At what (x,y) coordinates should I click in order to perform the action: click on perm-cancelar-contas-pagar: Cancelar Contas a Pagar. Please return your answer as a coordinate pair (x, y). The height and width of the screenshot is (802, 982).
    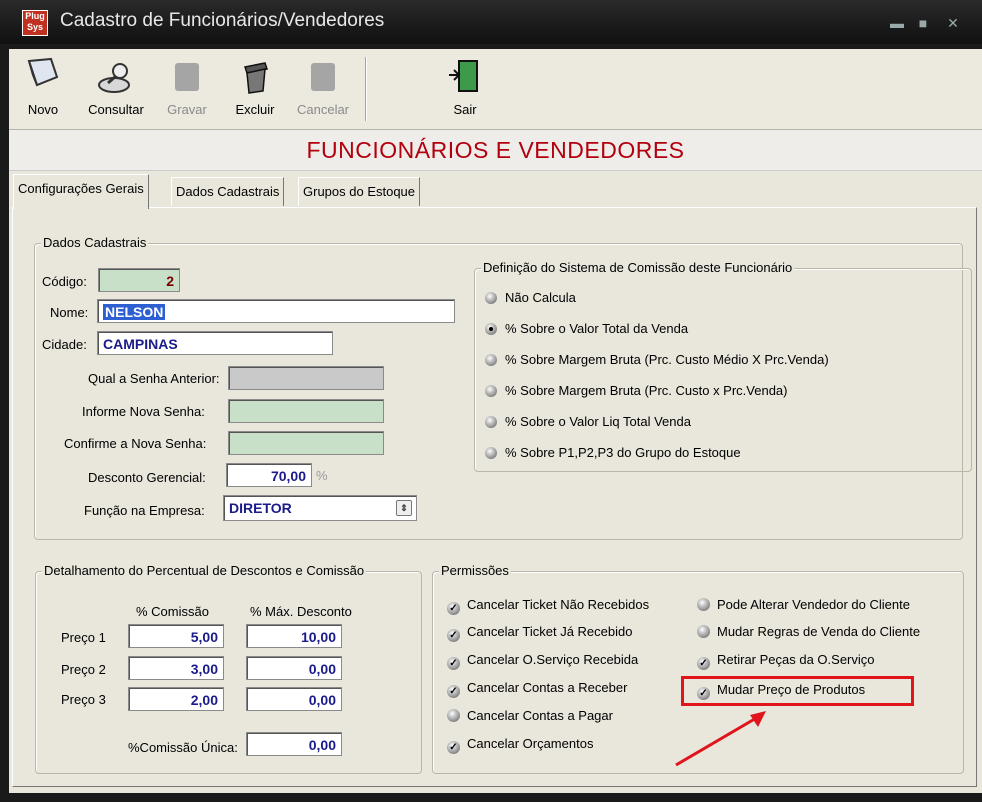
    Looking at the image, I should click on (530, 715).